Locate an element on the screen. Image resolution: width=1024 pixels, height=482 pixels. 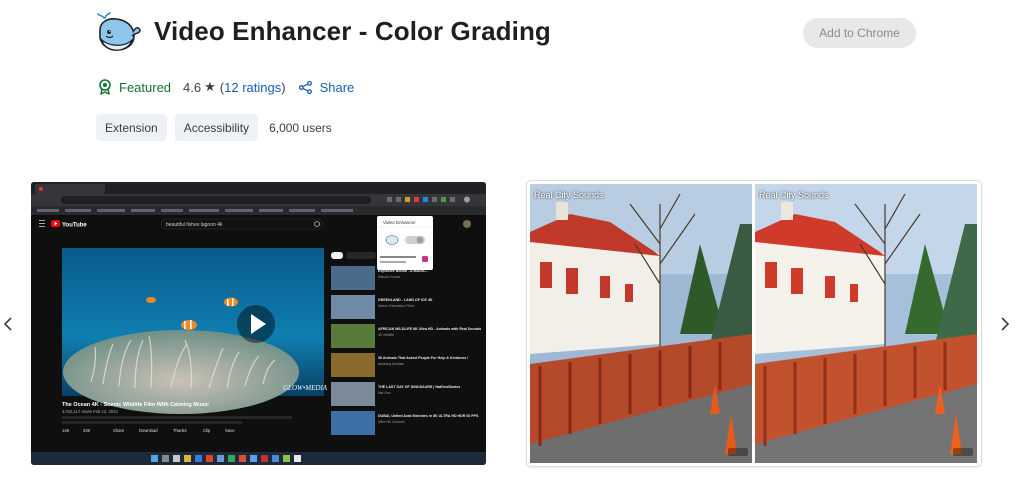
carousel-prev-icon is located at coordinates (8, 324).